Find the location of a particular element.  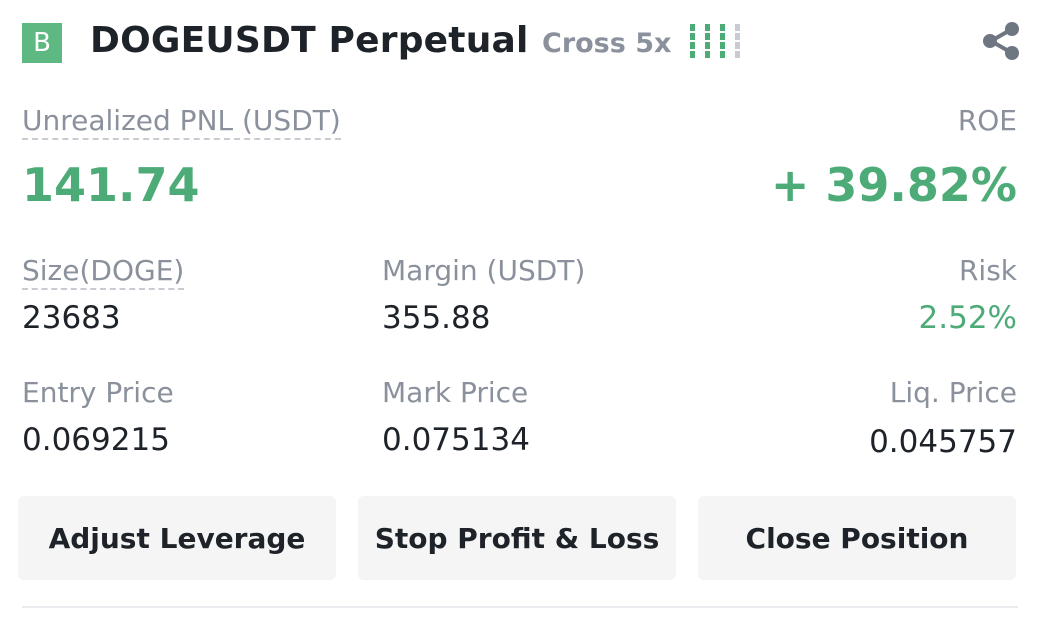

risk-label: Risk is located at coordinates (987, 270).